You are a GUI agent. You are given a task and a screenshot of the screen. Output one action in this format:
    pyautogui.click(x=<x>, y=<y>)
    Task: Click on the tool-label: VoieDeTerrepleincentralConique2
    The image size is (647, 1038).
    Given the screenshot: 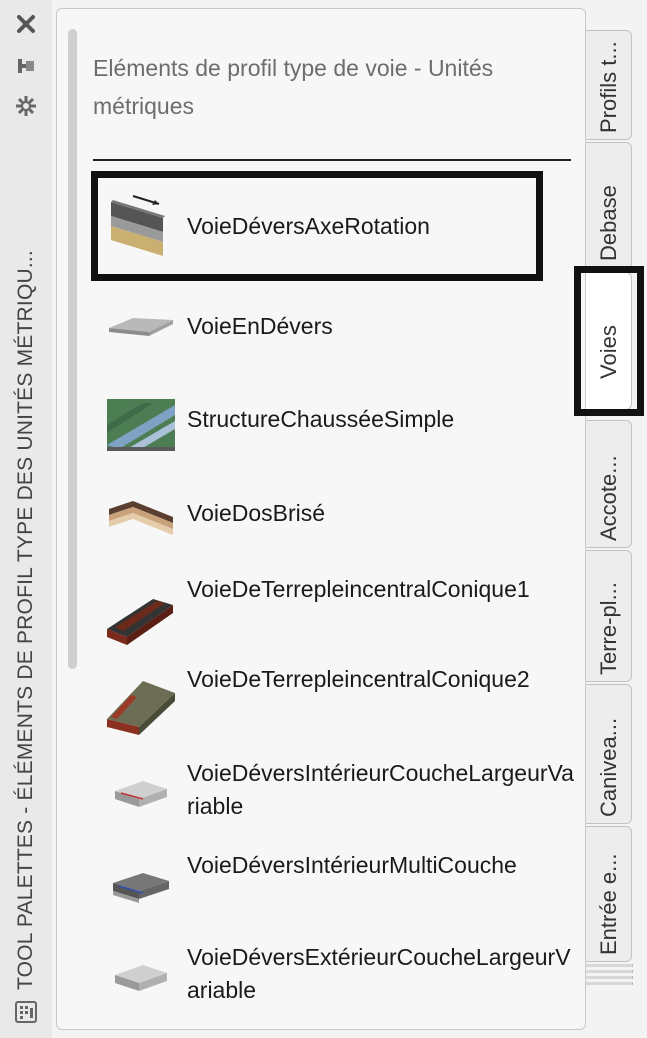 What is the action you would take?
    pyautogui.click(x=358, y=679)
    